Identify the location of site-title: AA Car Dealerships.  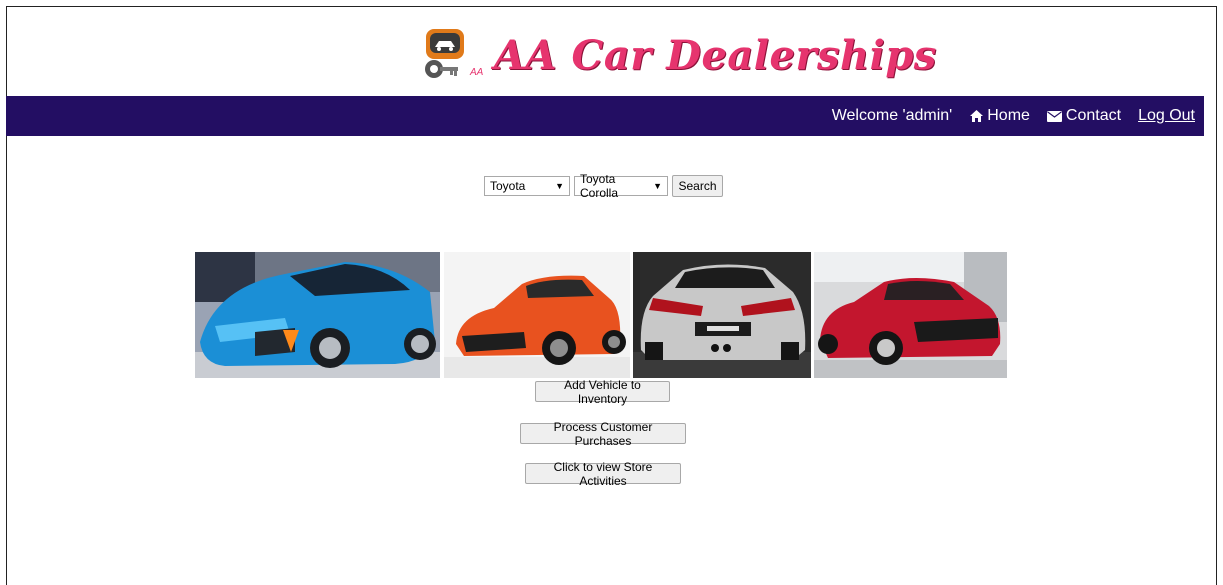
(715, 55).